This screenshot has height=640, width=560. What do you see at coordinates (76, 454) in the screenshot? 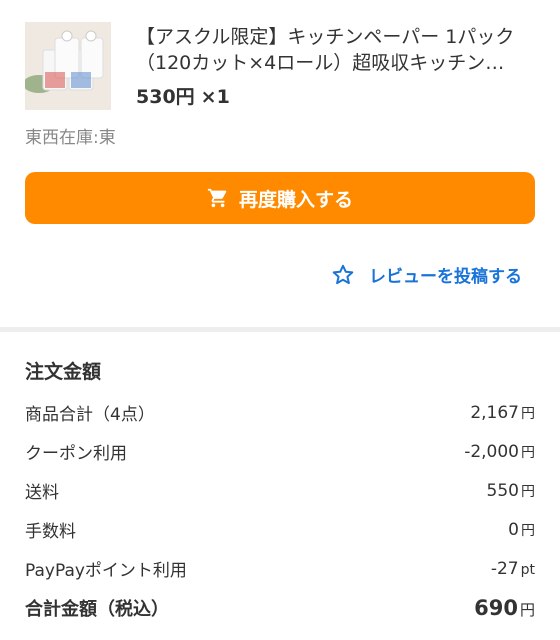
I see `summary-label: クーポン利用` at bounding box center [76, 454].